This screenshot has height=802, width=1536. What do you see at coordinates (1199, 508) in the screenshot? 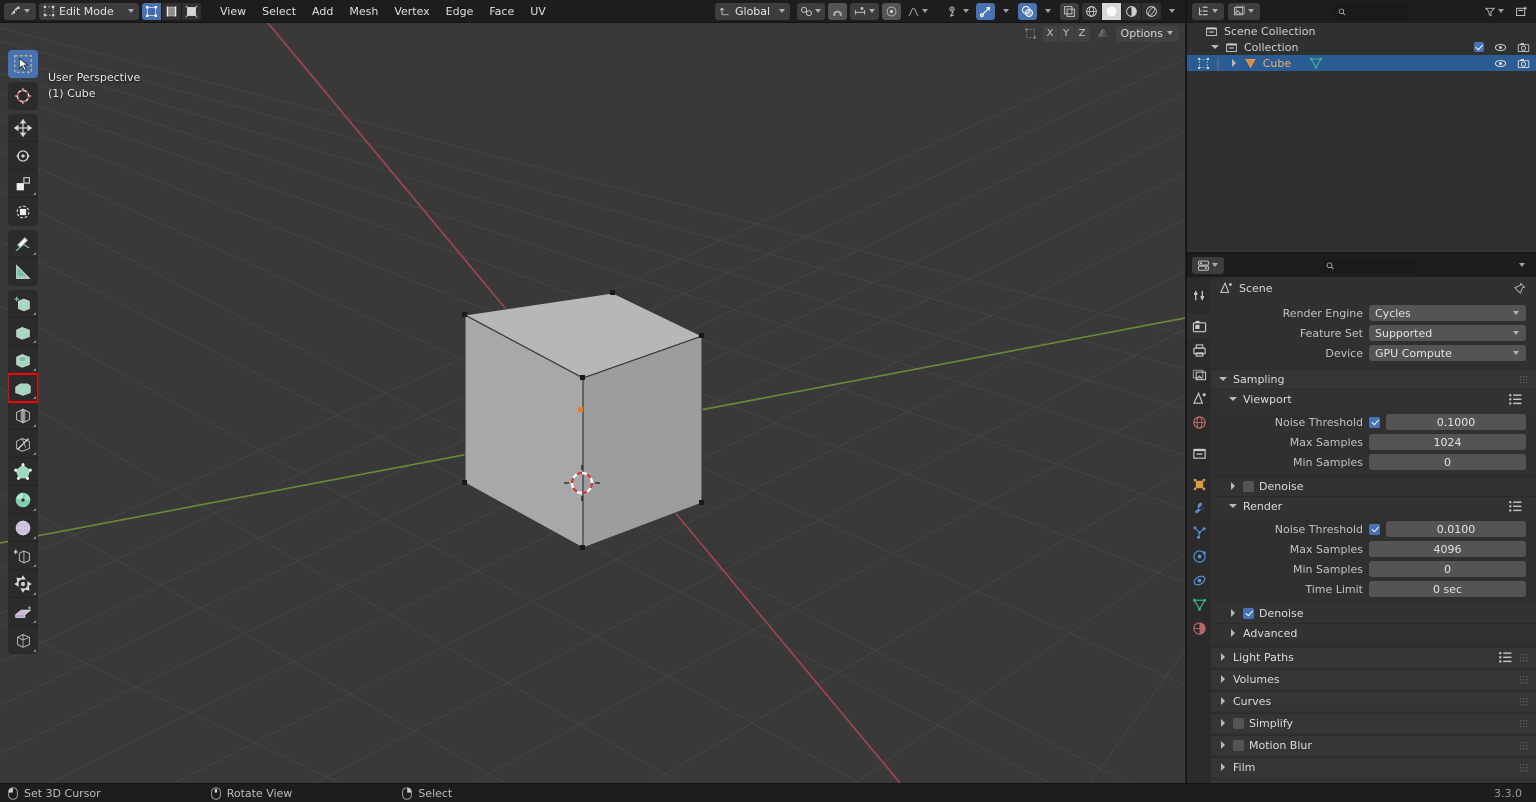
I see `modifier-tab` at bounding box center [1199, 508].